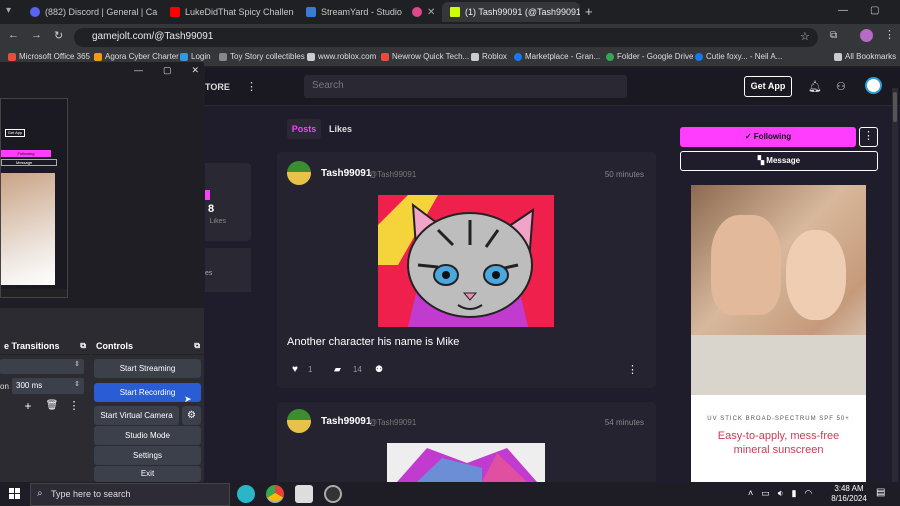 This screenshot has width=900, height=506. What do you see at coordinates (262, 56) in the screenshot?
I see `bookmark-item: Toy Story collectibles` at bounding box center [262, 56].